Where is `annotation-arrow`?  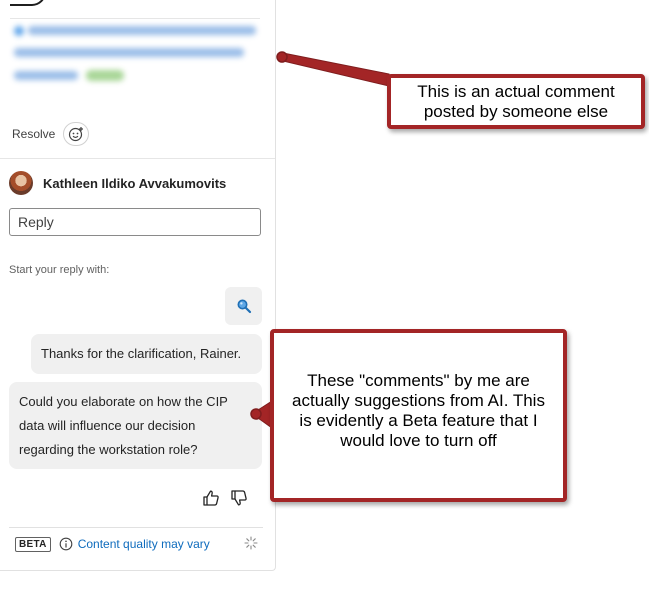 annotation-arrow is located at coordinates (336, 69).